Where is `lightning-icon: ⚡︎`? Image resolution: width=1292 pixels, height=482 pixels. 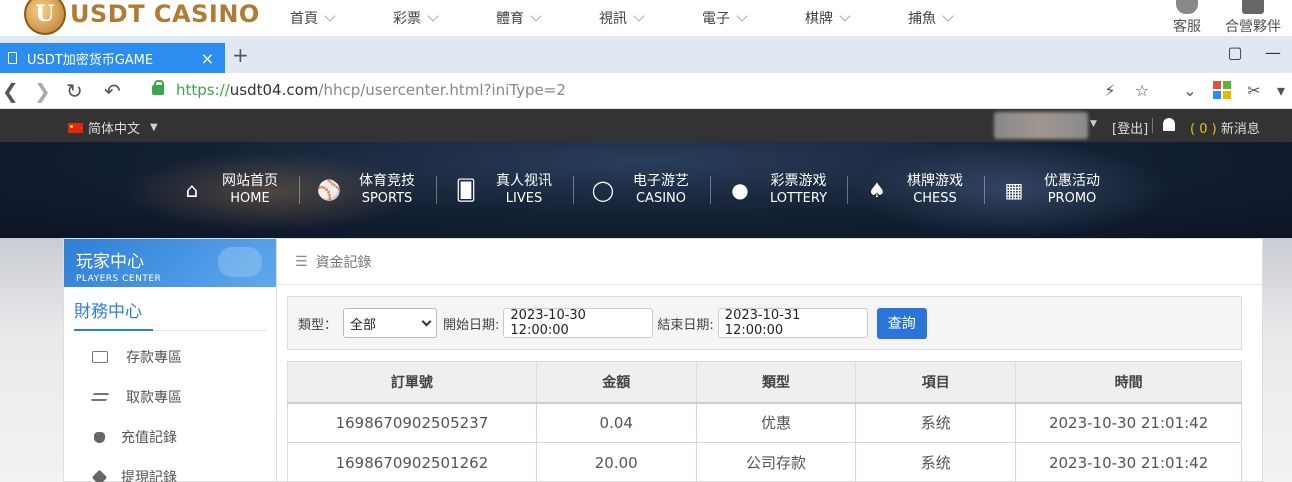
lightning-icon: ⚡︎ is located at coordinates (1110, 90).